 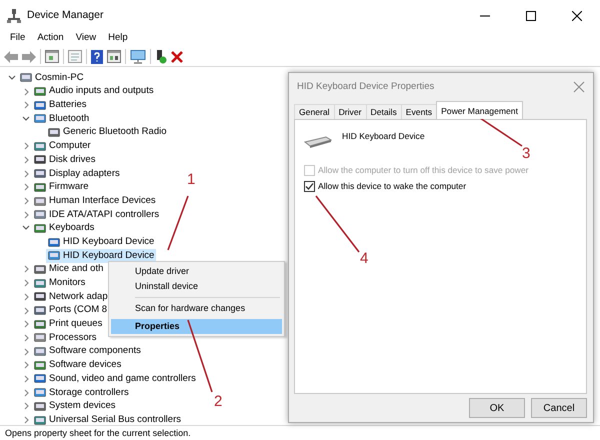 I want to click on menu-item: Action, so click(x=50, y=38).